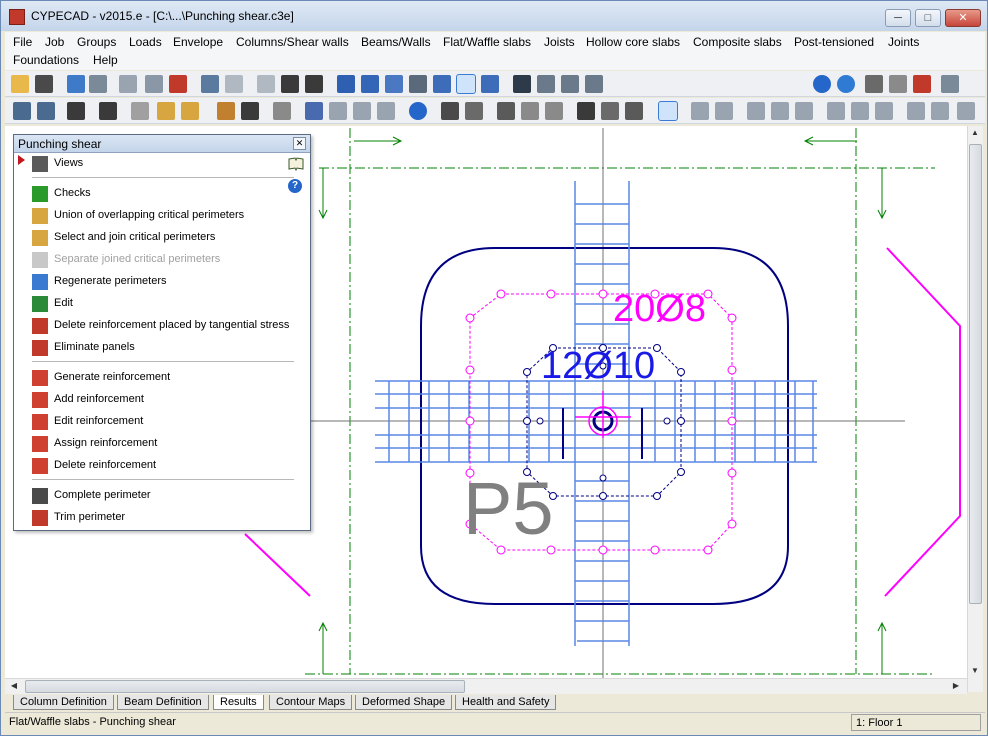  Describe the element at coordinates (822, 84) in the screenshot. I see `help-icon` at that location.